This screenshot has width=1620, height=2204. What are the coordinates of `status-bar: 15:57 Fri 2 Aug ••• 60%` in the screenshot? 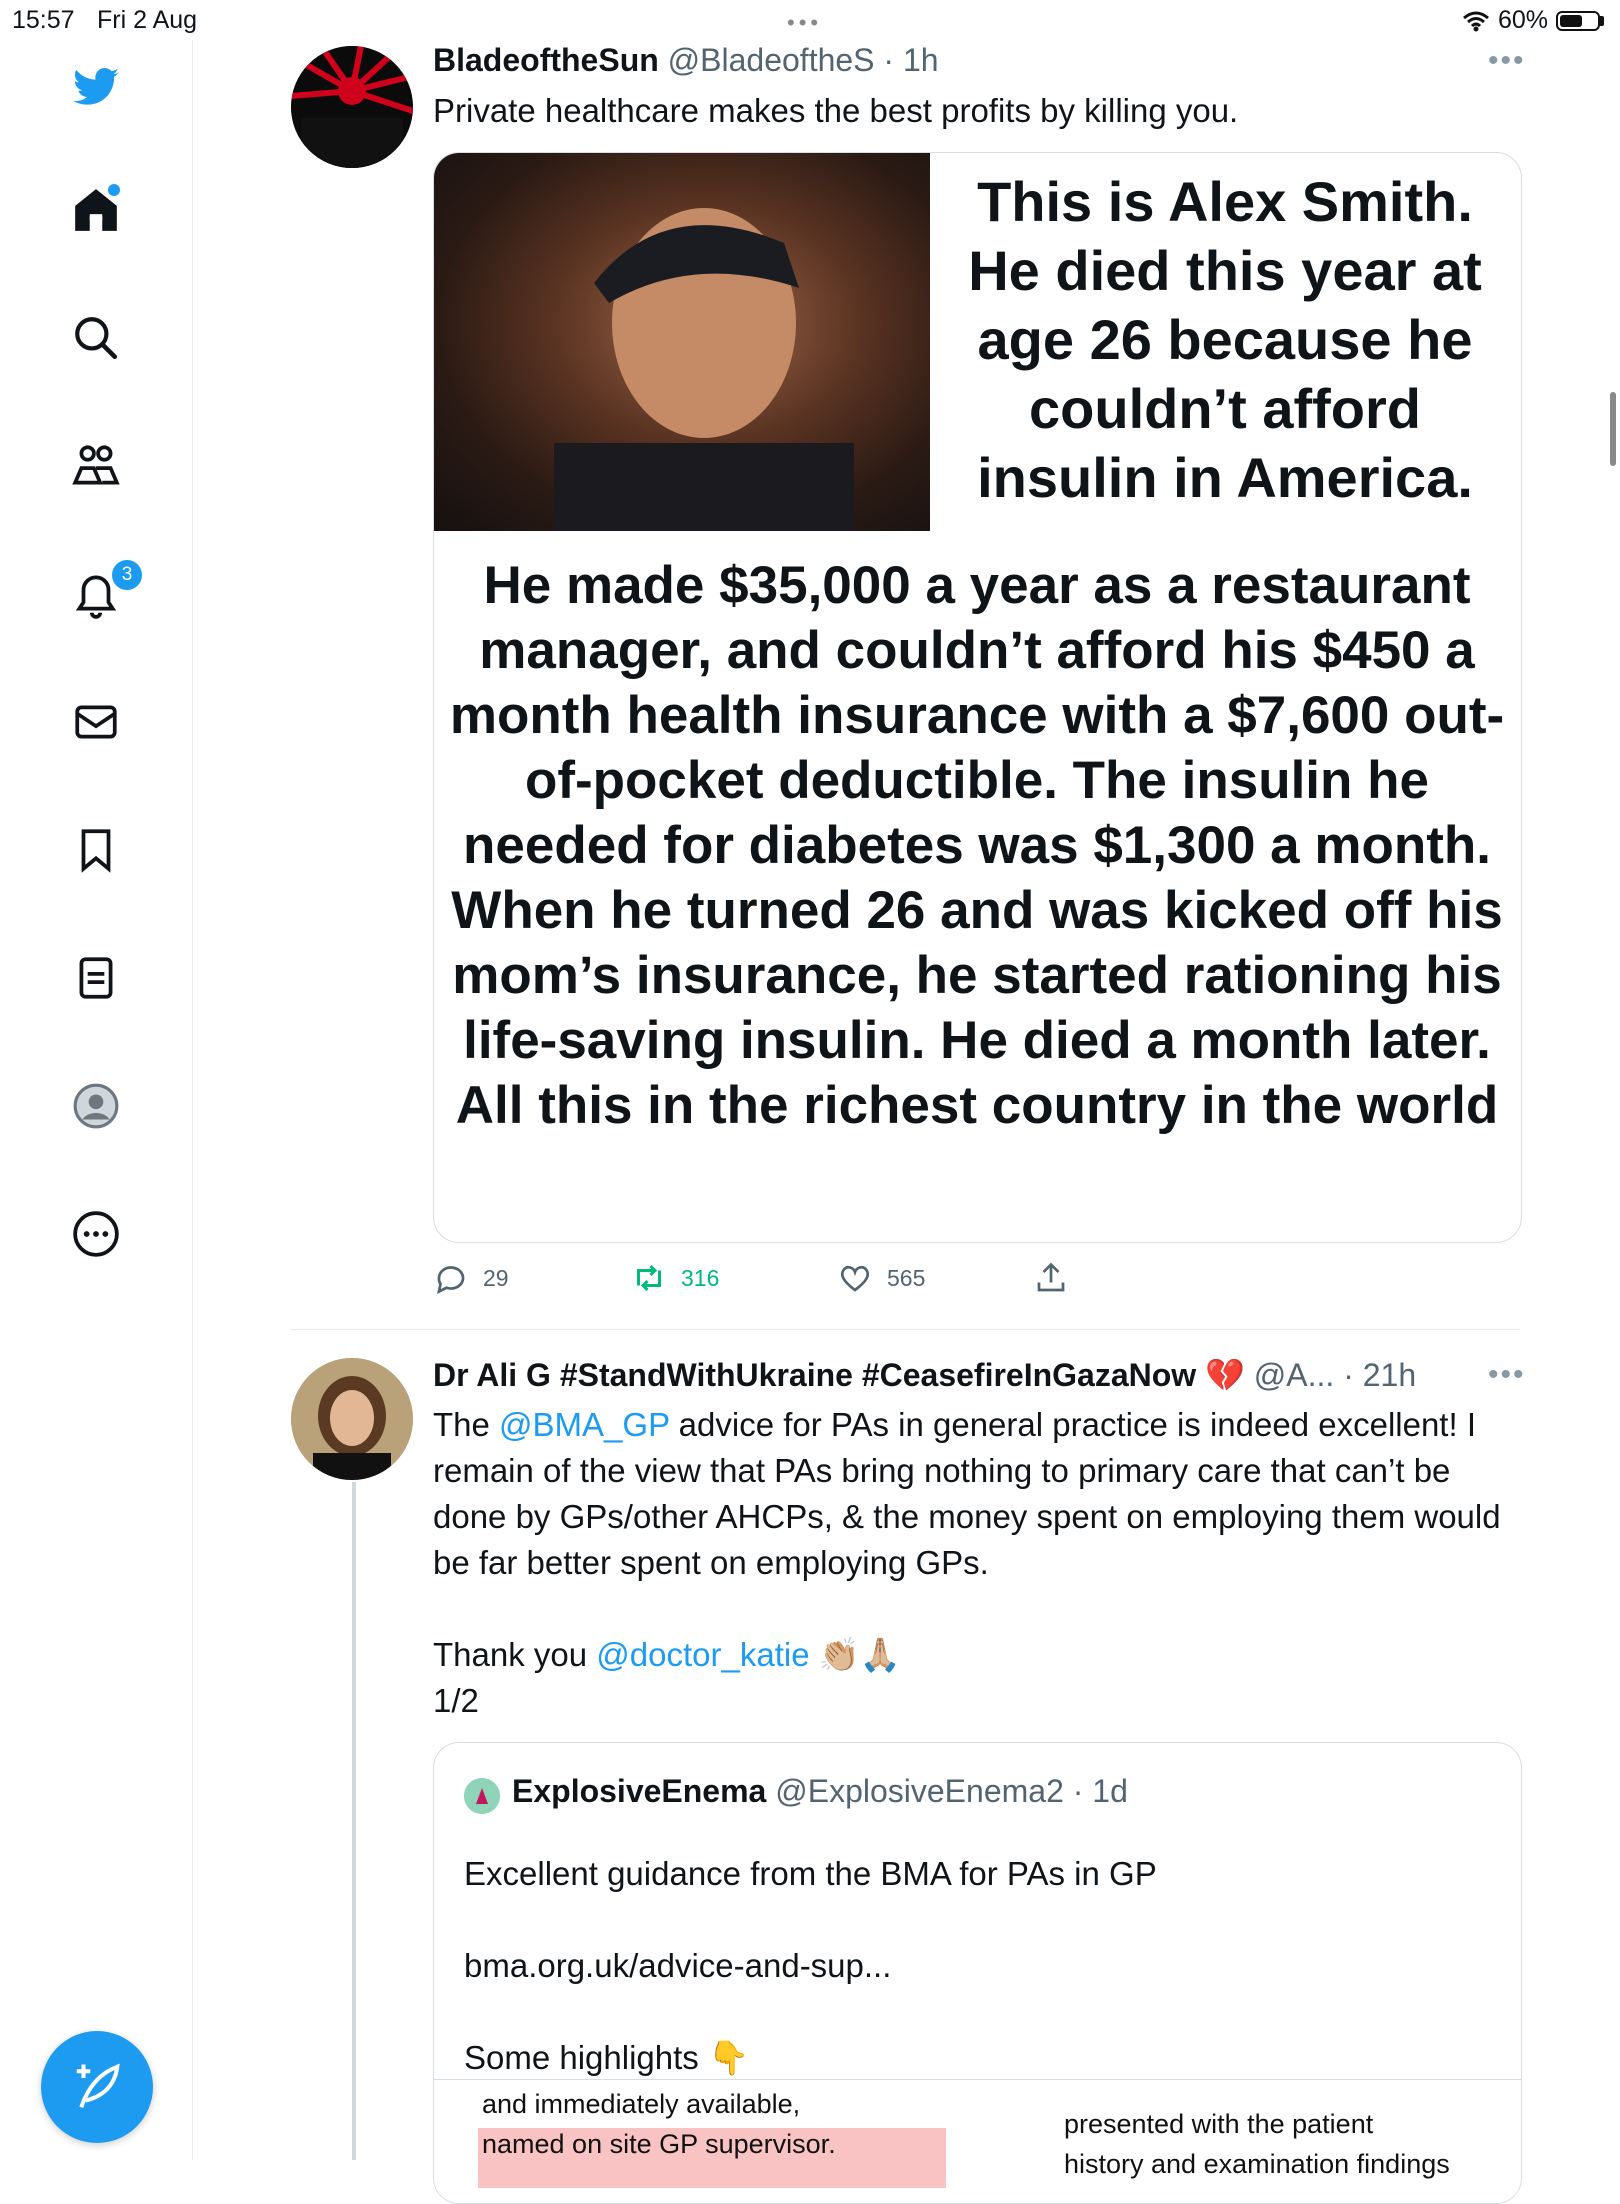 It's located at (810, 20).